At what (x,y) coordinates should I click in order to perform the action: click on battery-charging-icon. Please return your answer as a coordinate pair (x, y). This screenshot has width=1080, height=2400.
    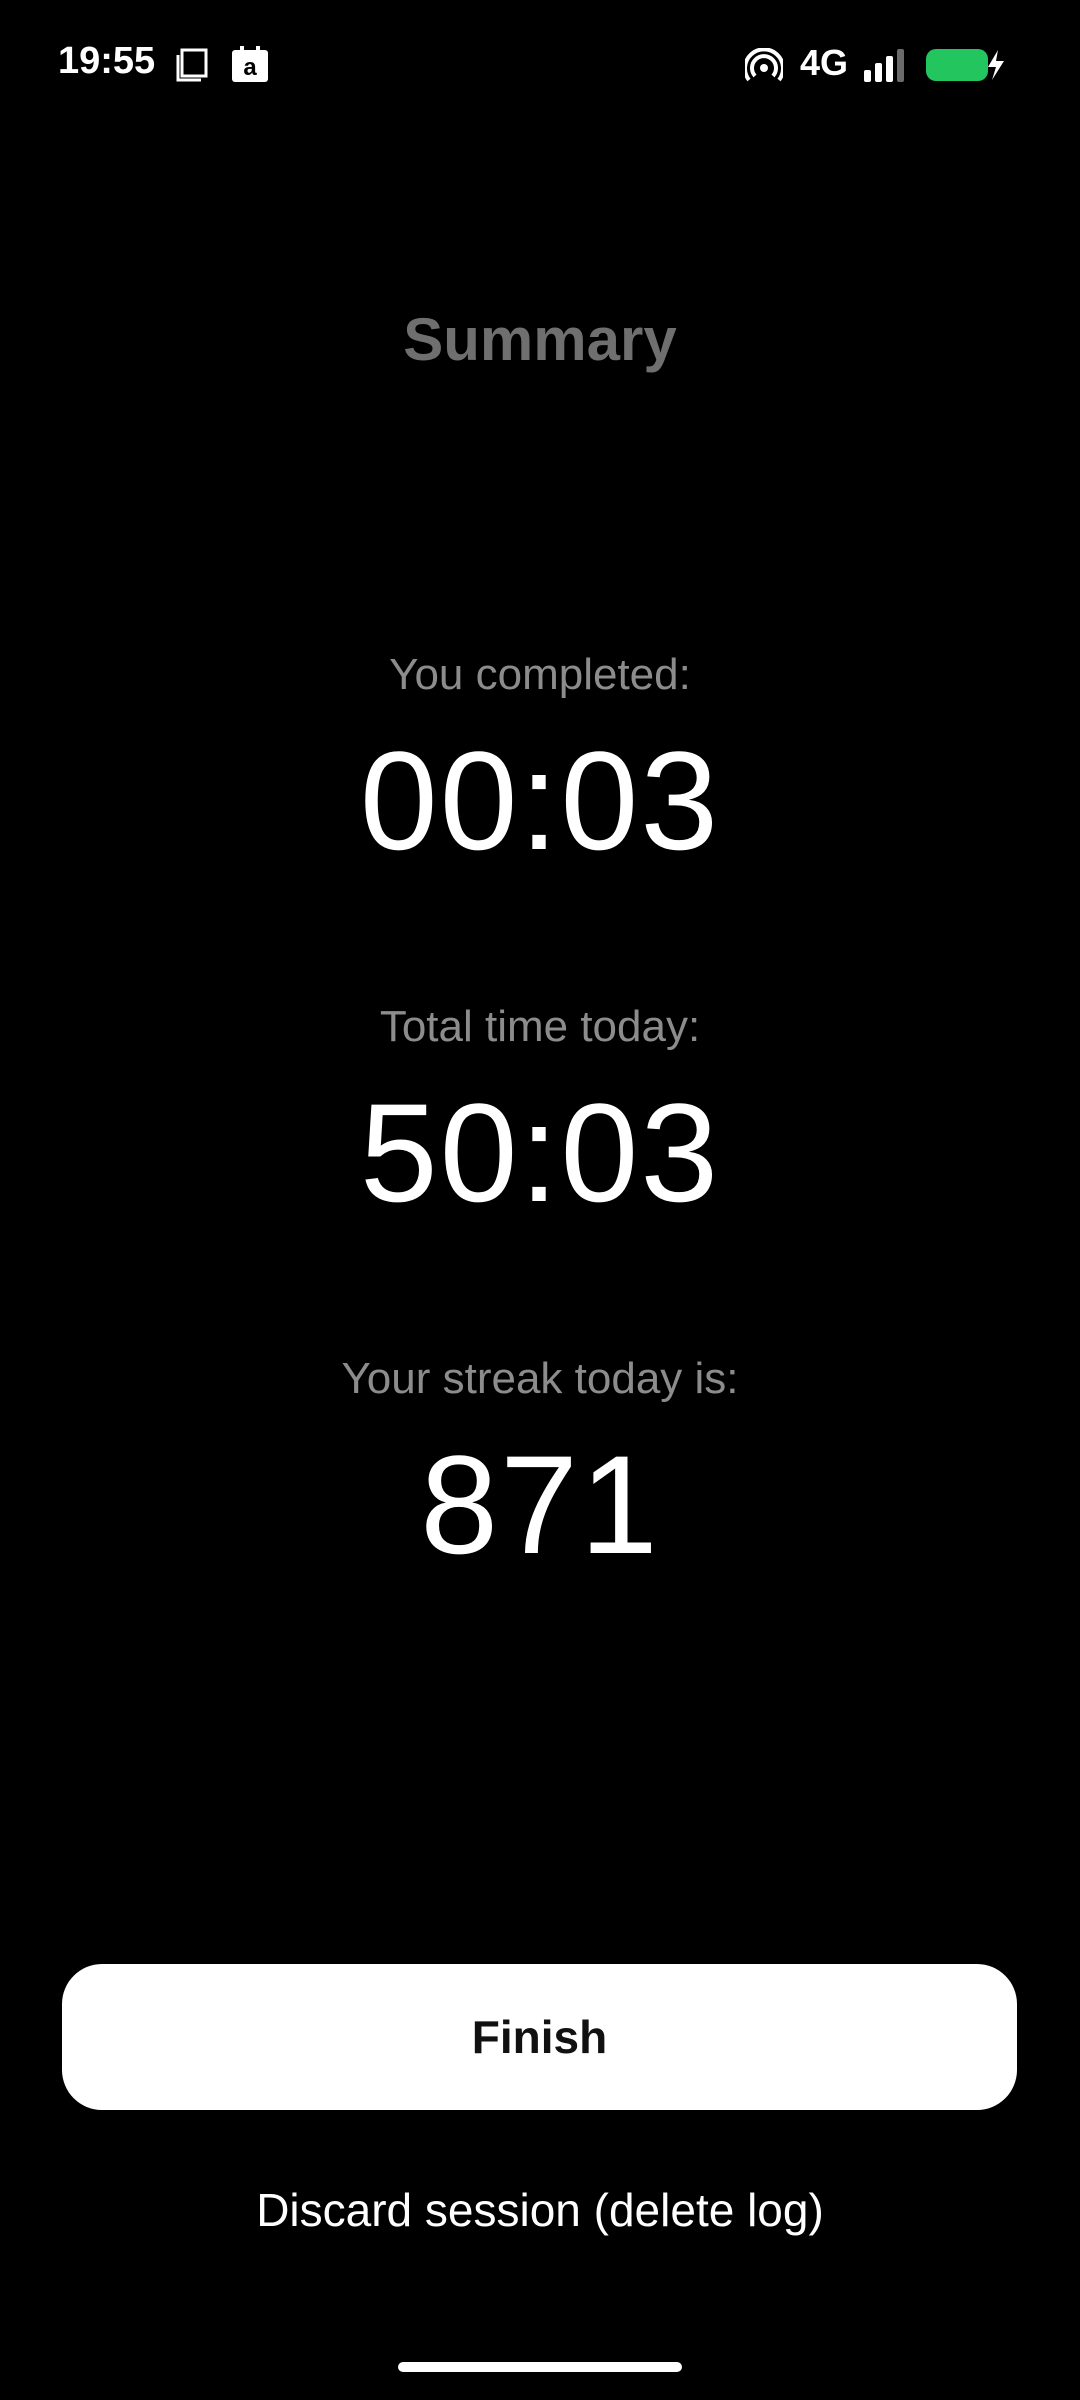
    Looking at the image, I should click on (966, 67).